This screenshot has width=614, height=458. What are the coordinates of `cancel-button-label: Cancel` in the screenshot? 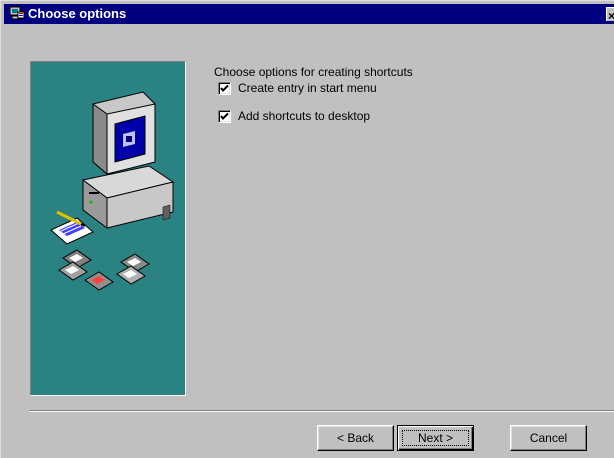 It's located at (548, 437).